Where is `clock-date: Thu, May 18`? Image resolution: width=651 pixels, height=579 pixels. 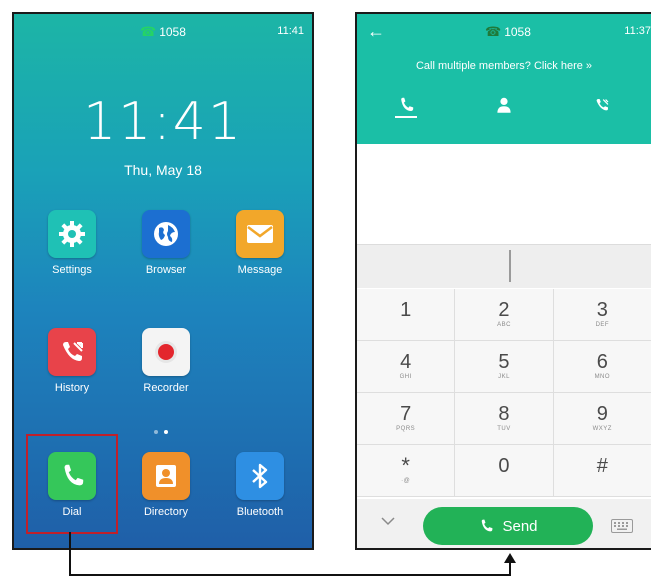
clock-date: Thu, May 18 is located at coordinates (163, 170).